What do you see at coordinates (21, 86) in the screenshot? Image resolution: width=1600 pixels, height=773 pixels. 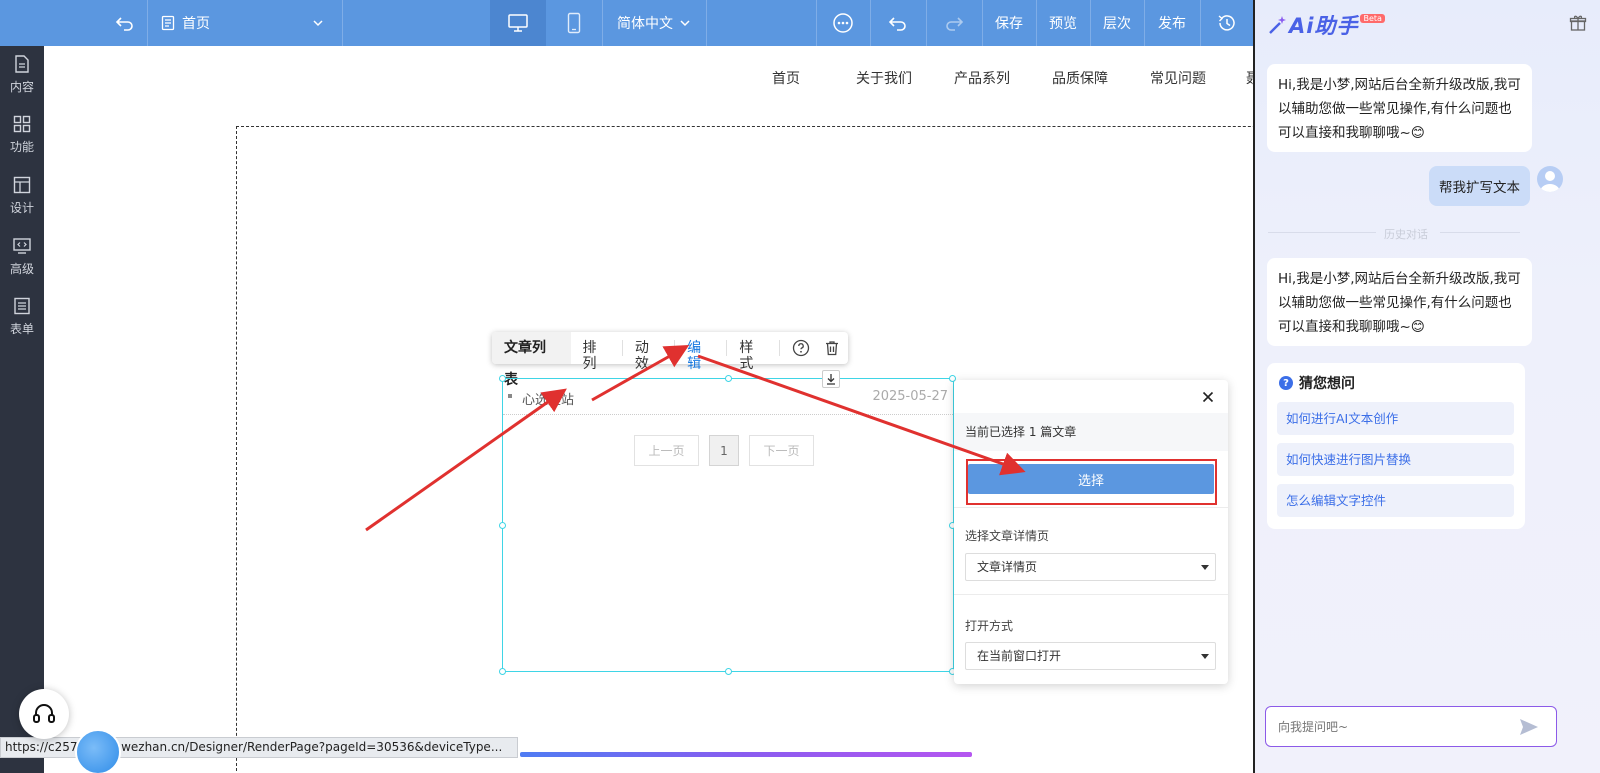 I see `sidebar-item-label: 内容` at bounding box center [21, 86].